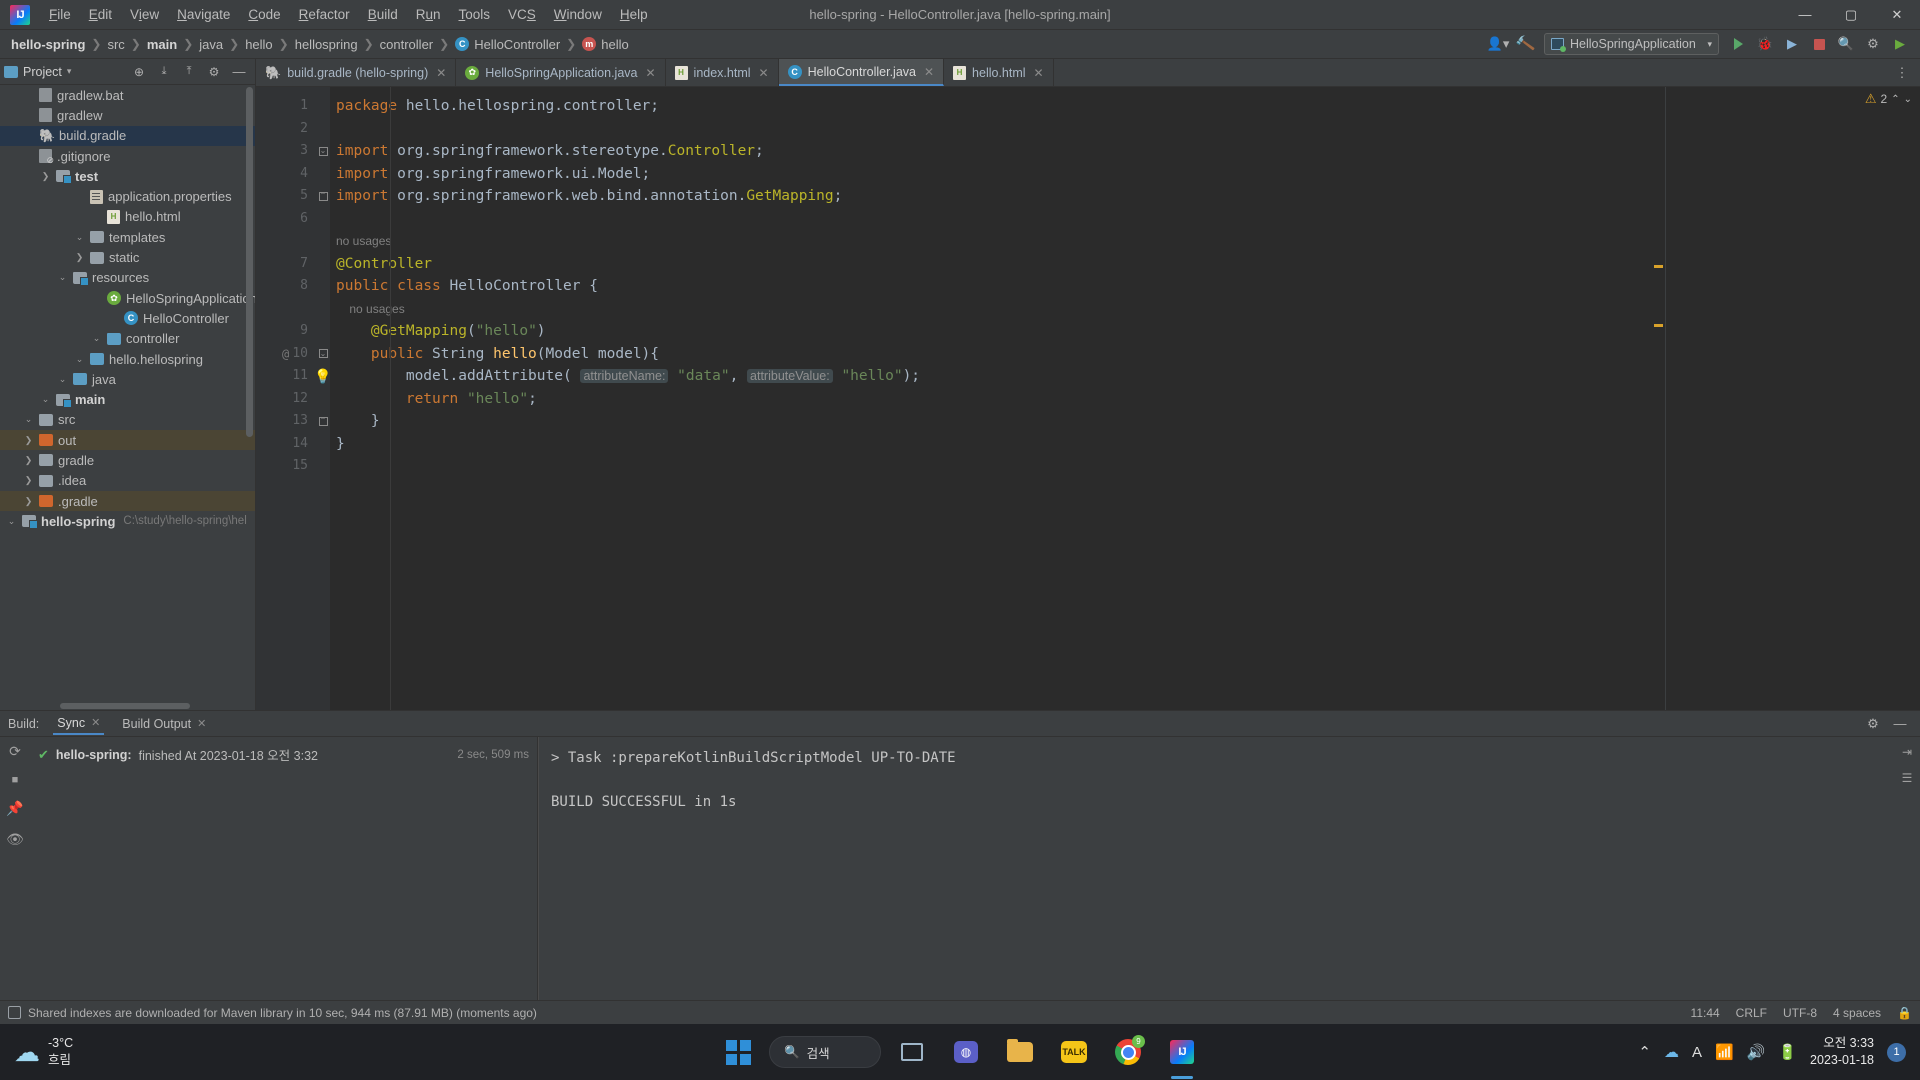  Describe the element at coordinates (127, 481) in the screenshot. I see `tree-item-.idea: ❯ .idea` at that location.